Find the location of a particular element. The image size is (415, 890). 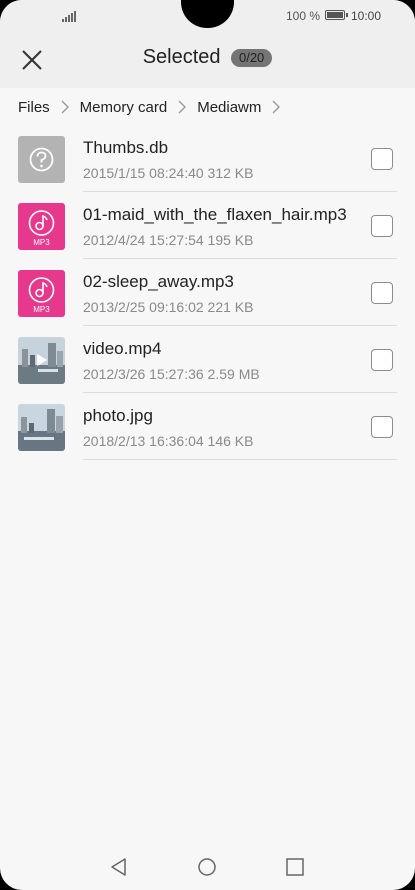

unknown-file-icon is located at coordinates (41, 159).